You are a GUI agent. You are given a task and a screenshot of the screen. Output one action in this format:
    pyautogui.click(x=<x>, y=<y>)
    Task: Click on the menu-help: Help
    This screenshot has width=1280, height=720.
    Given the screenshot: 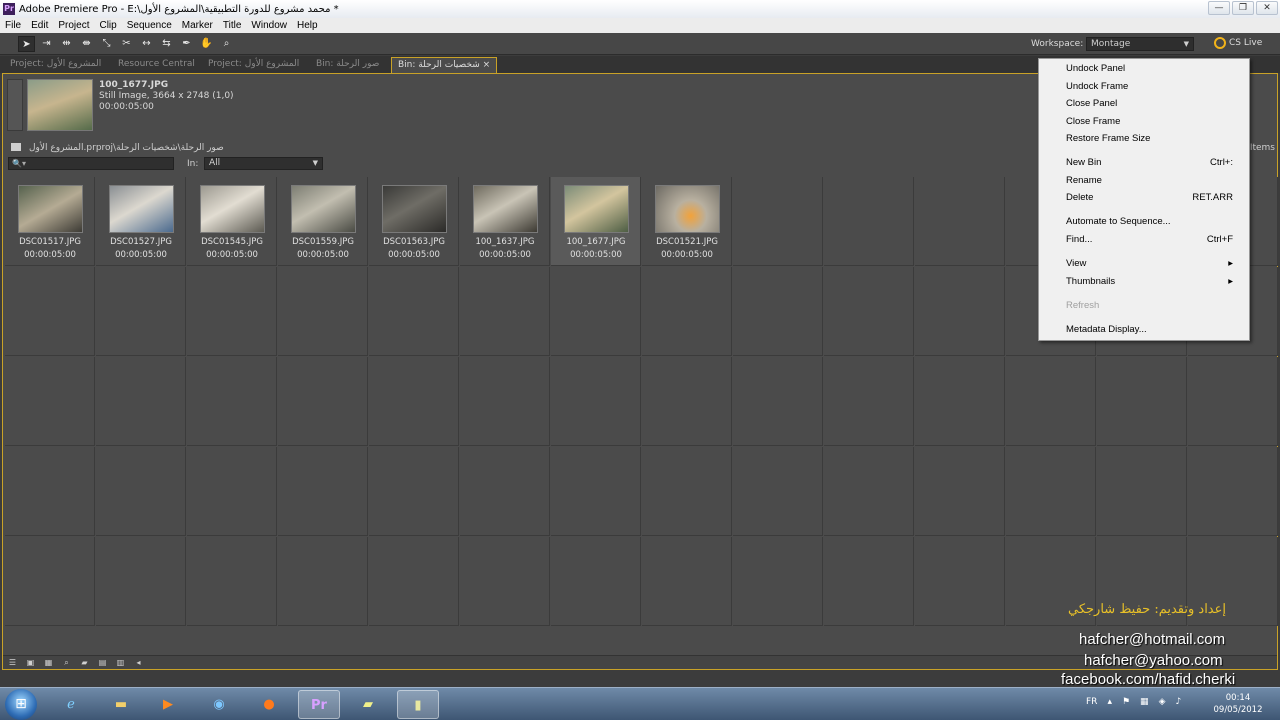 What is the action you would take?
    pyautogui.click(x=307, y=25)
    